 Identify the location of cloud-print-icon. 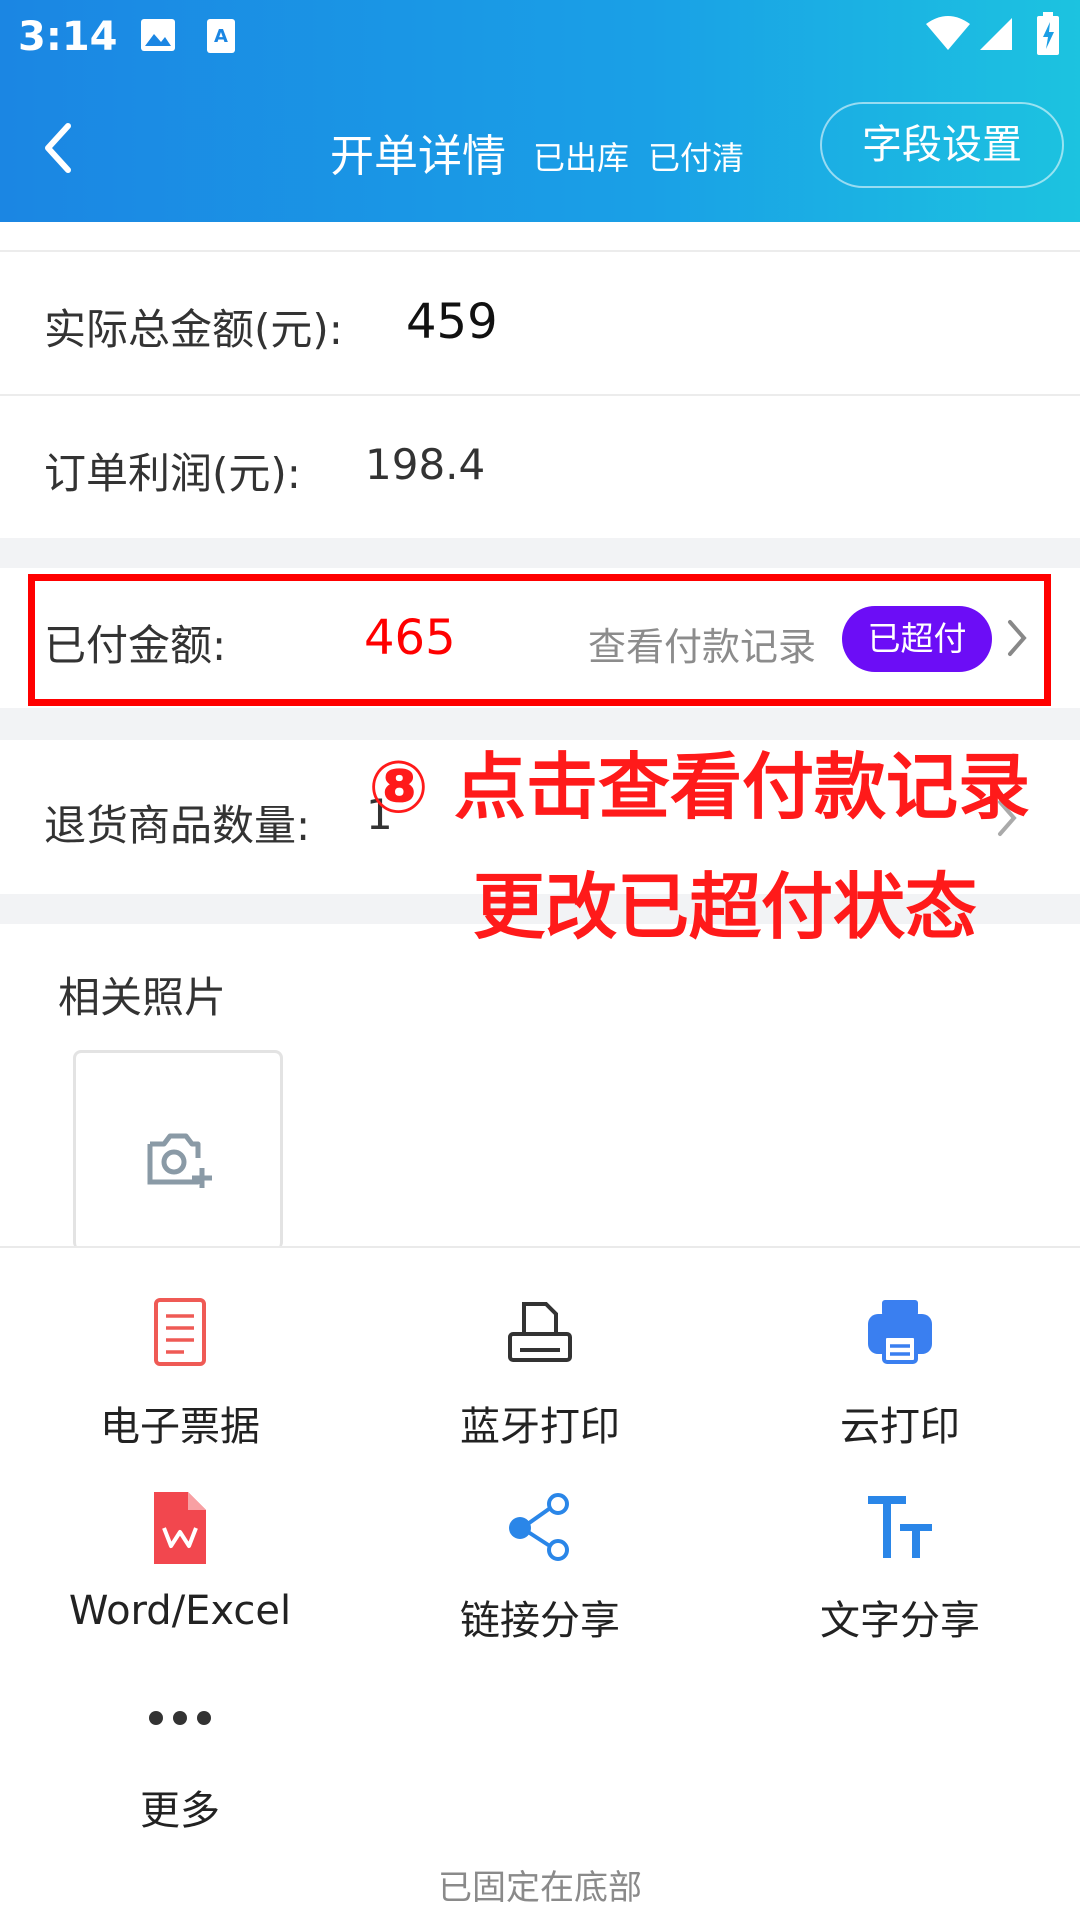
(900, 1334).